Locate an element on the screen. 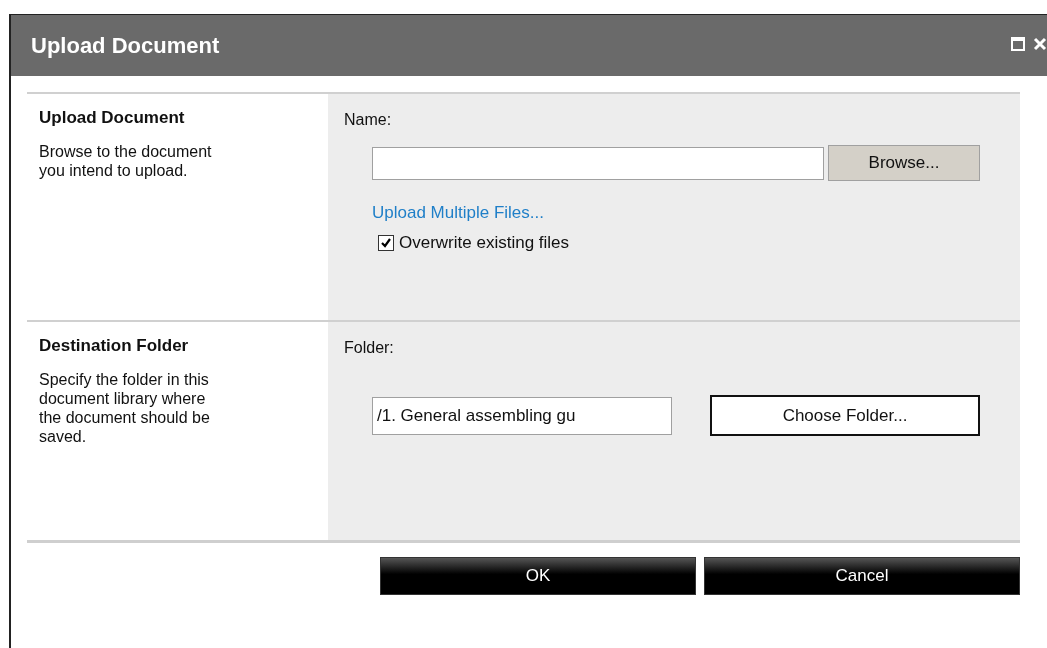  name-field is located at coordinates (598, 163).